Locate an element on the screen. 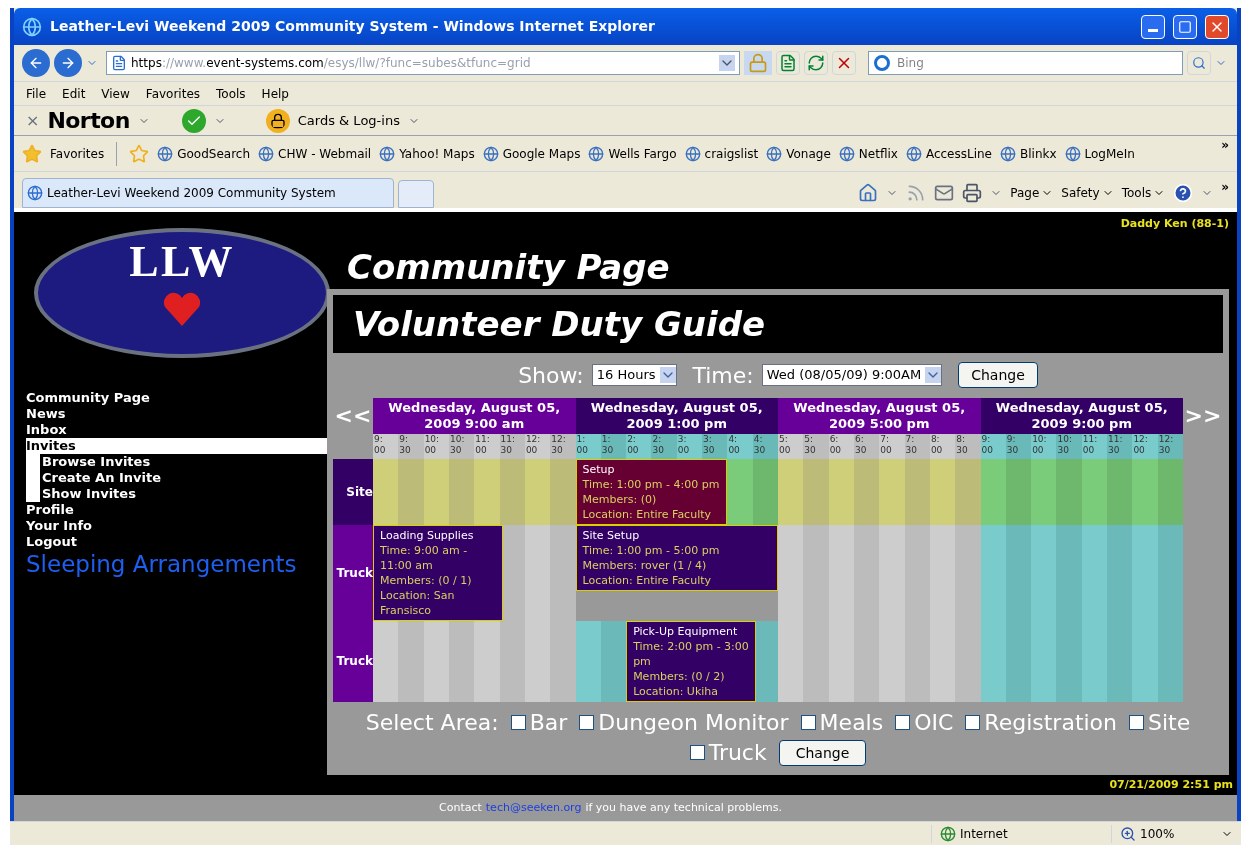 The width and height of the screenshot is (1249, 845). area-option: Site is located at coordinates (1169, 722).